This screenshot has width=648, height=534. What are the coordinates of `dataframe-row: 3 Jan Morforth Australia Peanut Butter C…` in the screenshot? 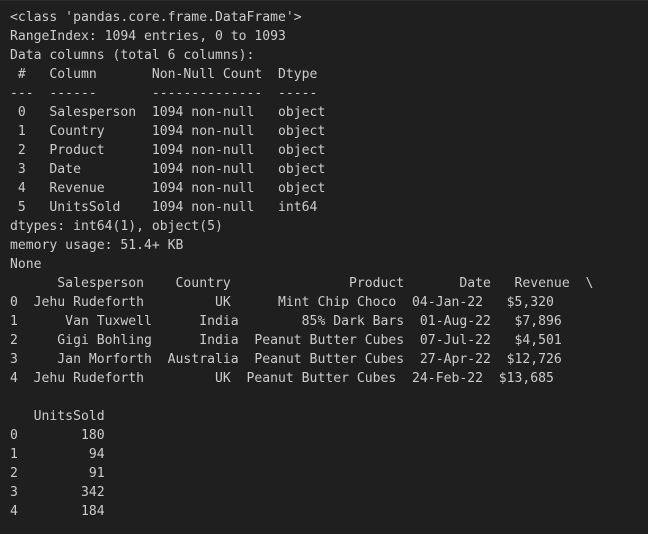 It's located at (298, 359).